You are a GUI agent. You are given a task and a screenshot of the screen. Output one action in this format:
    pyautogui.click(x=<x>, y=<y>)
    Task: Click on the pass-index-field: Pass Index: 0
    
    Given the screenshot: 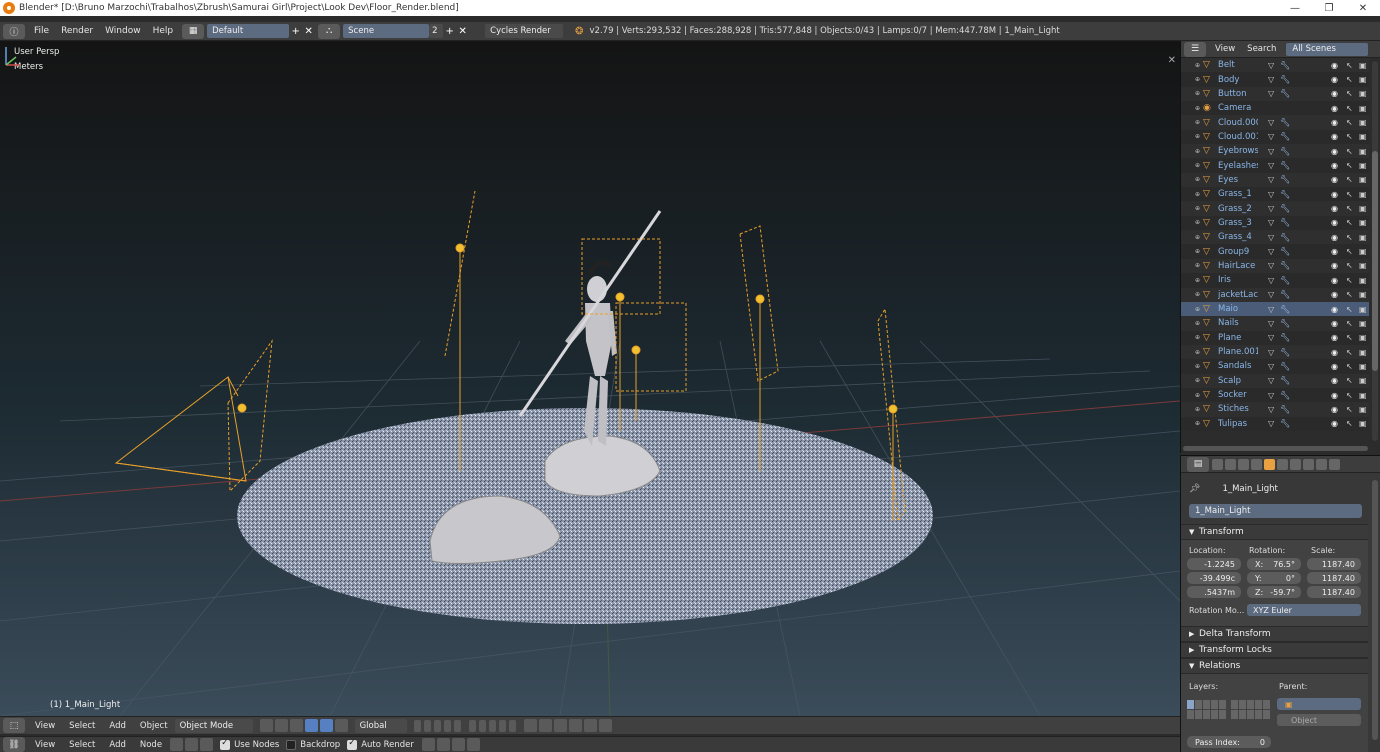 What is the action you would take?
    pyautogui.click(x=1229, y=742)
    